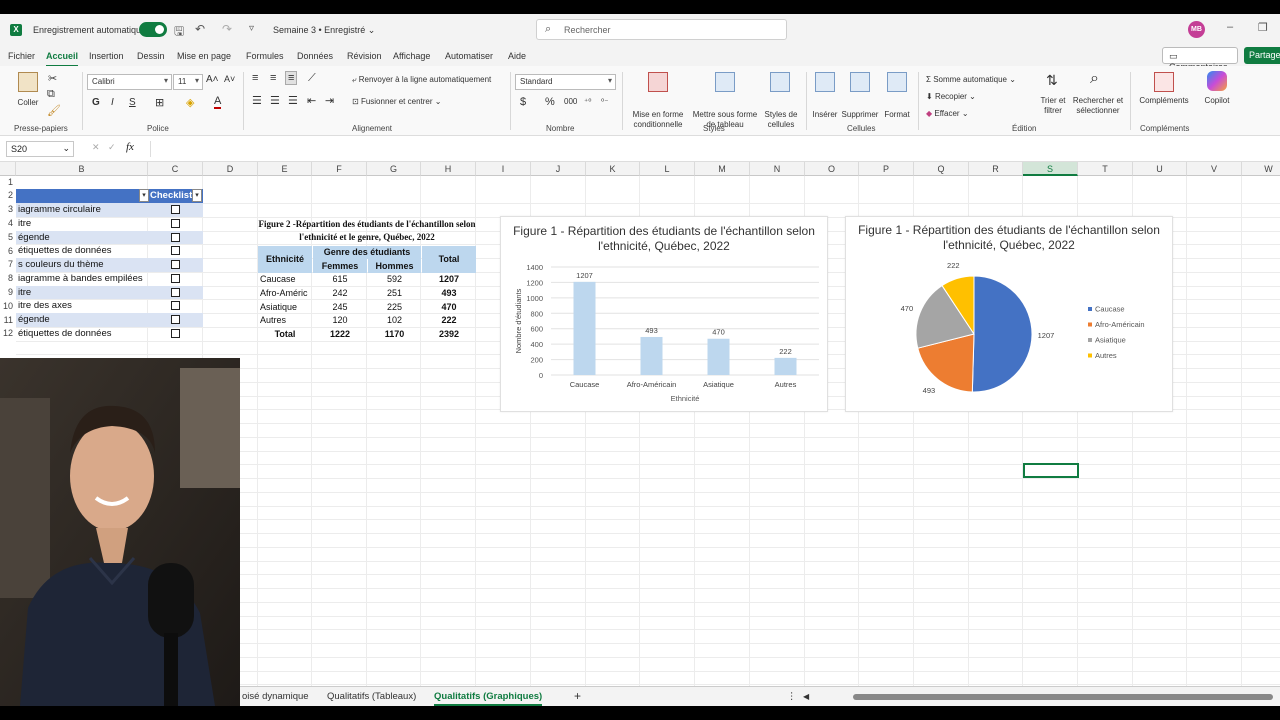 The width and height of the screenshot is (1280, 720). Describe the element at coordinates (1160, 169) in the screenshot. I see `column-header-u: U` at that location.